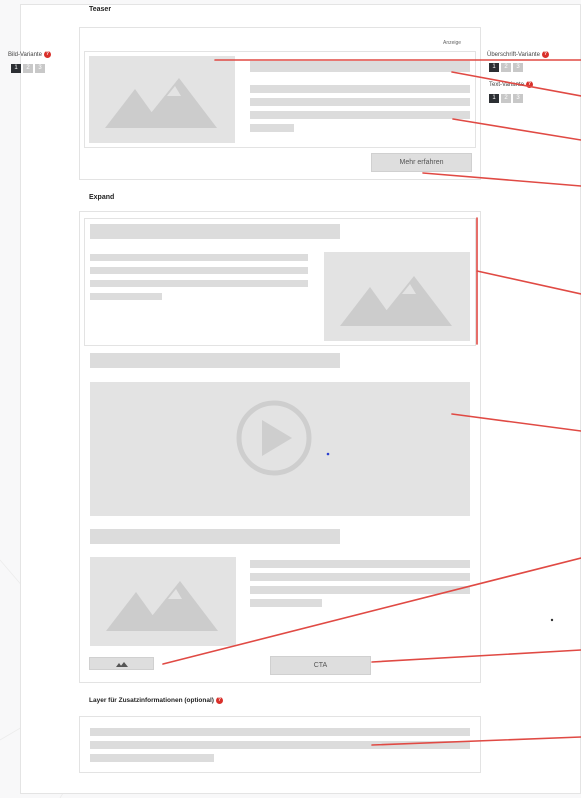  I want to click on ueberschrift-variante-label: Überschrift-Variante ?, so click(518, 54).